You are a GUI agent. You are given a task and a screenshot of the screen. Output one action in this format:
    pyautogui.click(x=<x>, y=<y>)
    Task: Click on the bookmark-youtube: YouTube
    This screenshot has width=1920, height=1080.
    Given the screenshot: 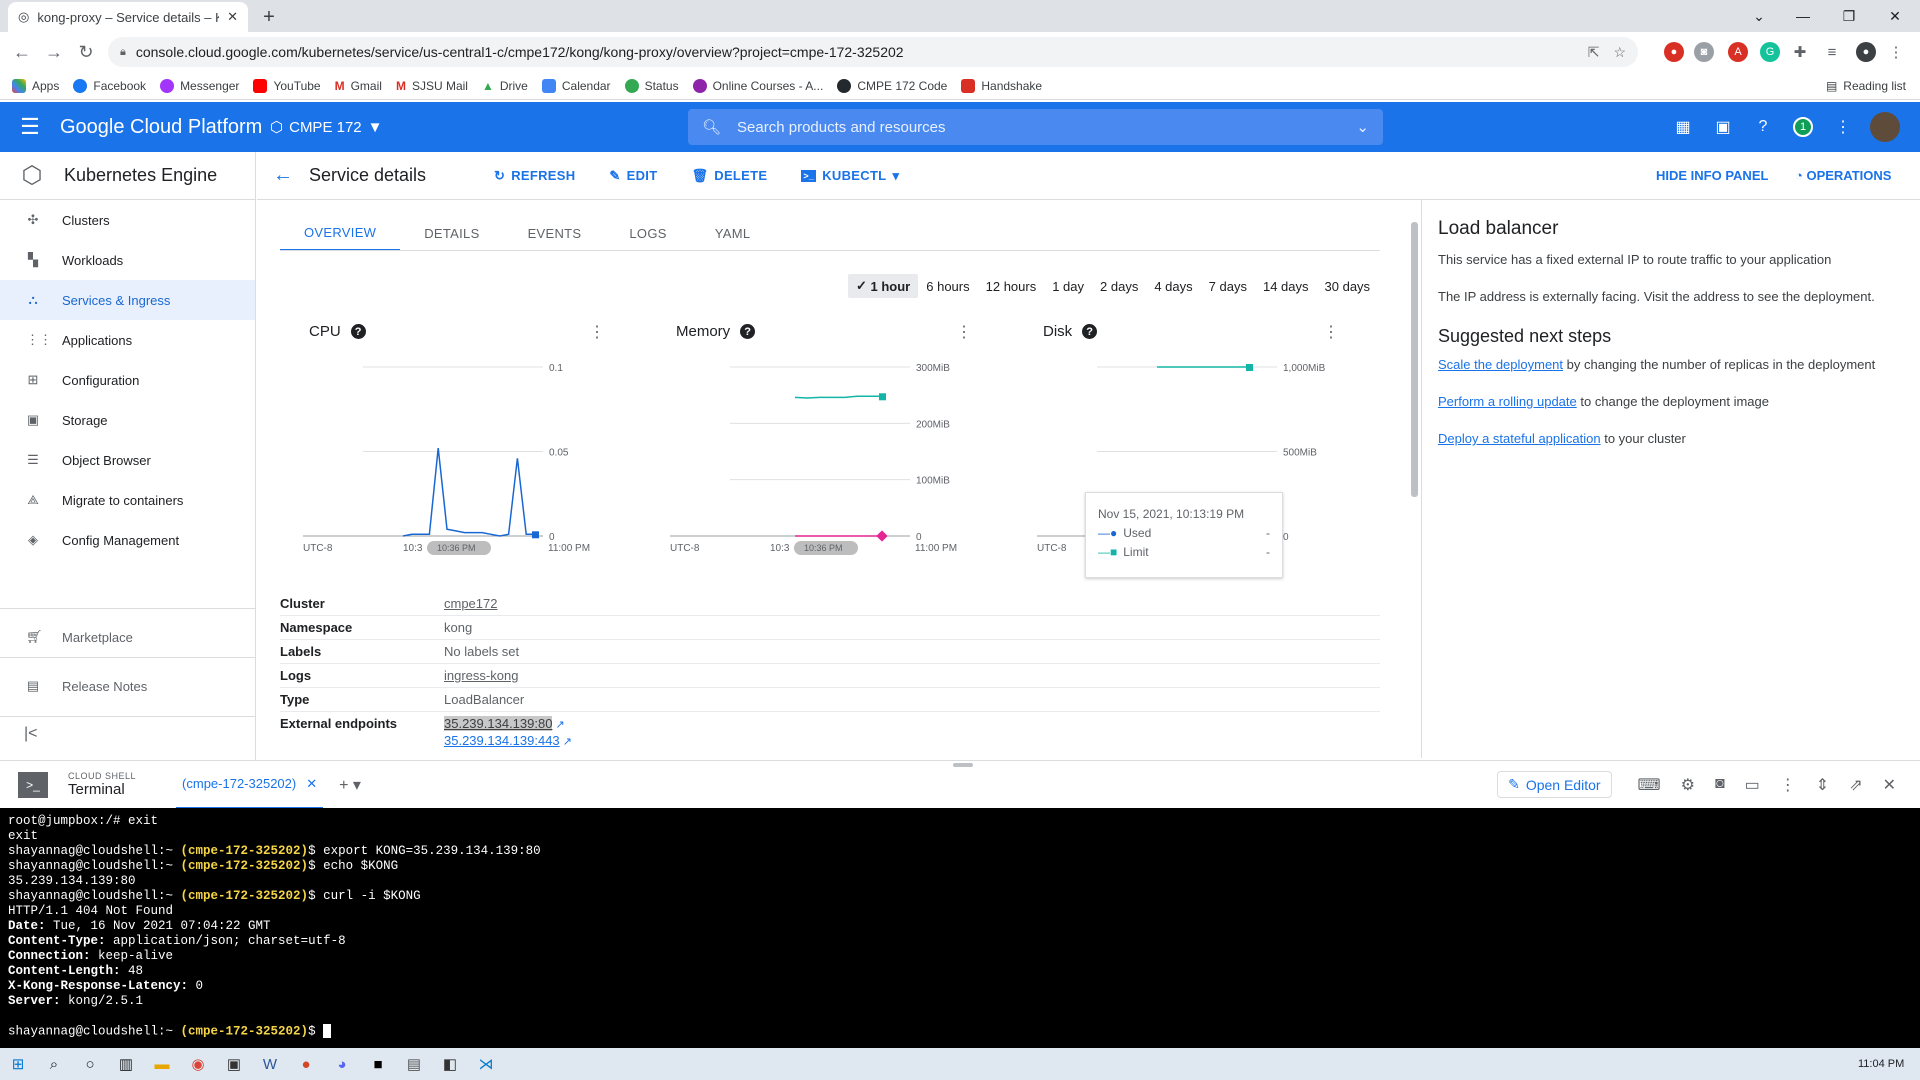 What is the action you would take?
    pyautogui.click(x=287, y=85)
    